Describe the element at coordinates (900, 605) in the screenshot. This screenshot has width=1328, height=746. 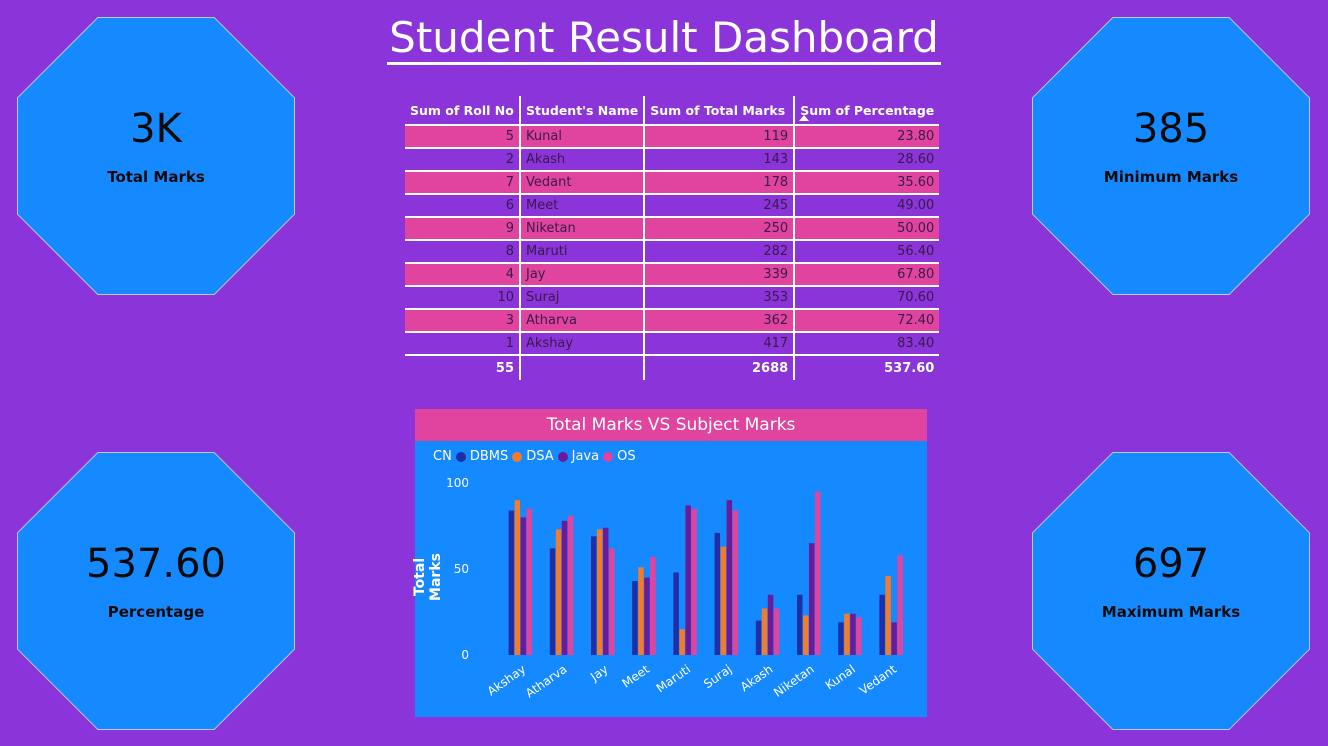
I see `bar-os-vedant` at that location.